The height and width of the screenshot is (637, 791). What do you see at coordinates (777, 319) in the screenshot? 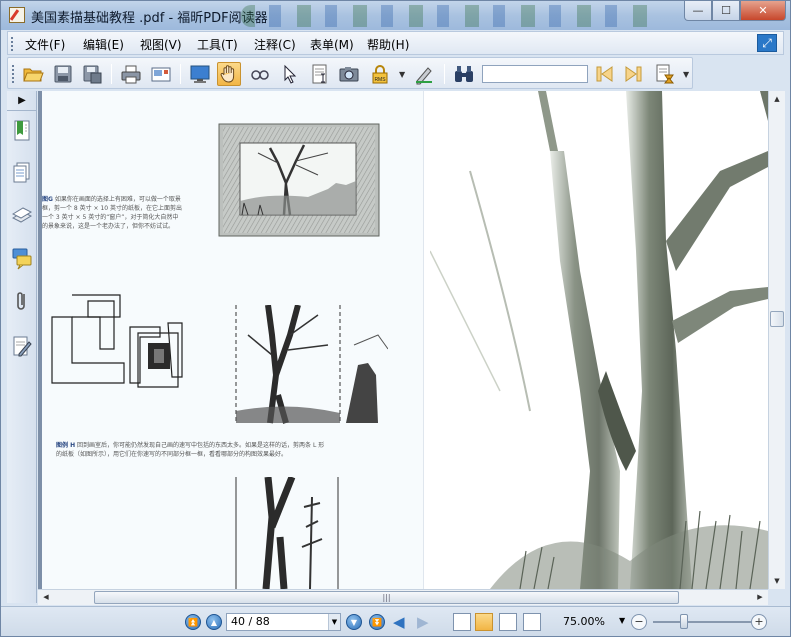
I see `vertical-scroll-thumb` at bounding box center [777, 319].